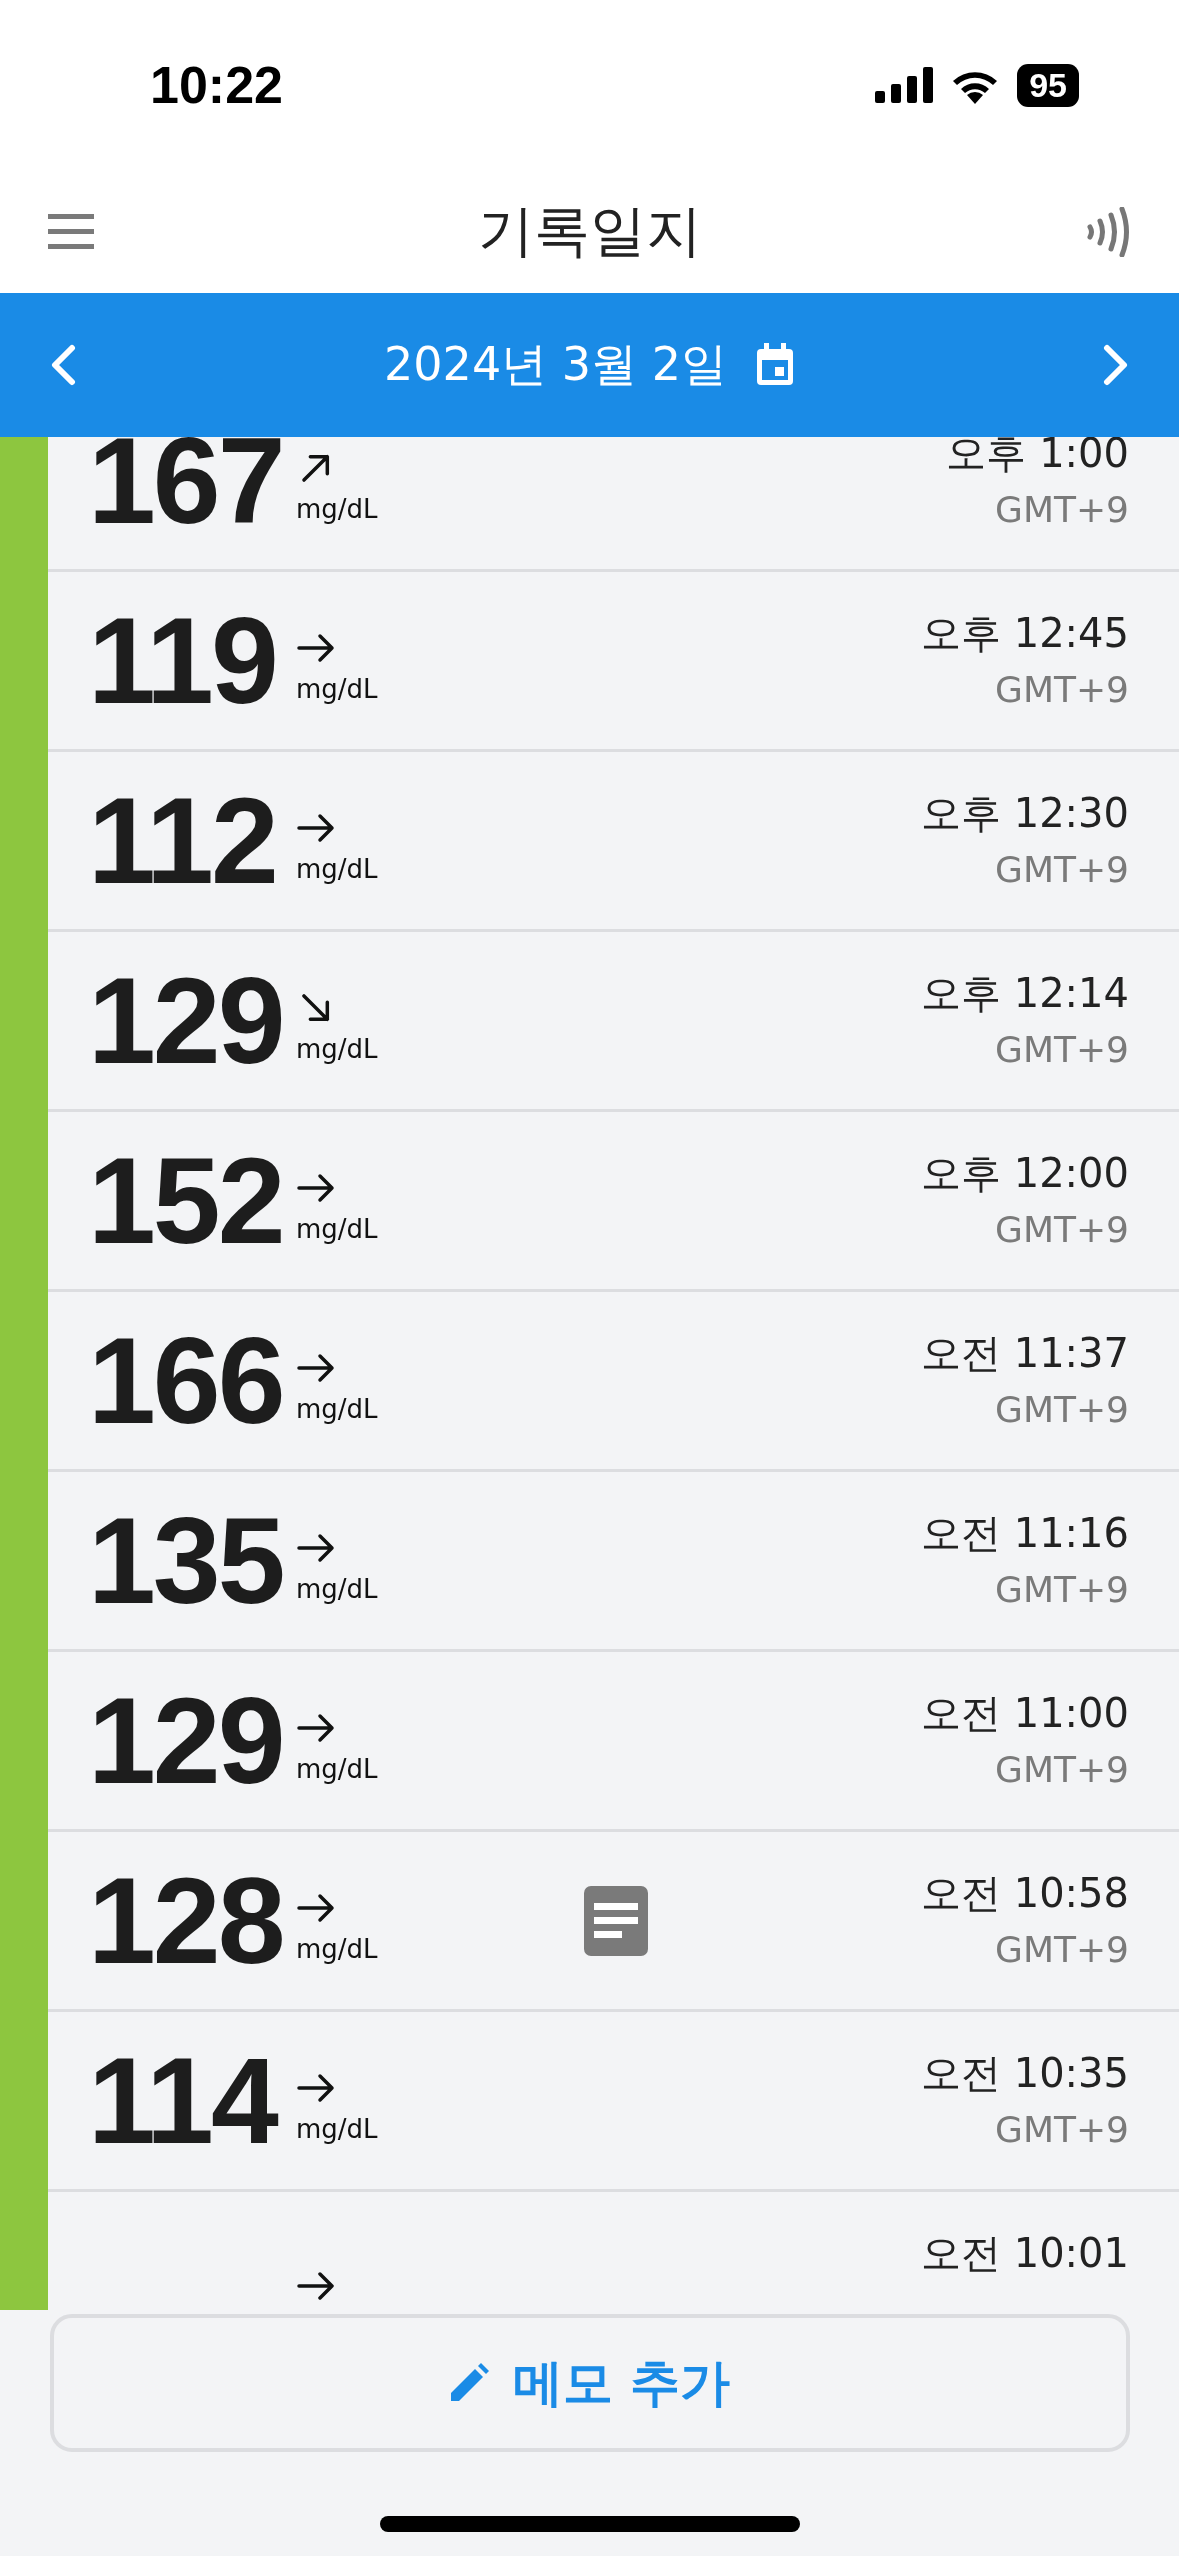 The image size is (1179, 2556). What do you see at coordinates (1025, 633) in the screenshot?
I see `reading-time: 오후 12:45` at bounding box center [1025, 633].